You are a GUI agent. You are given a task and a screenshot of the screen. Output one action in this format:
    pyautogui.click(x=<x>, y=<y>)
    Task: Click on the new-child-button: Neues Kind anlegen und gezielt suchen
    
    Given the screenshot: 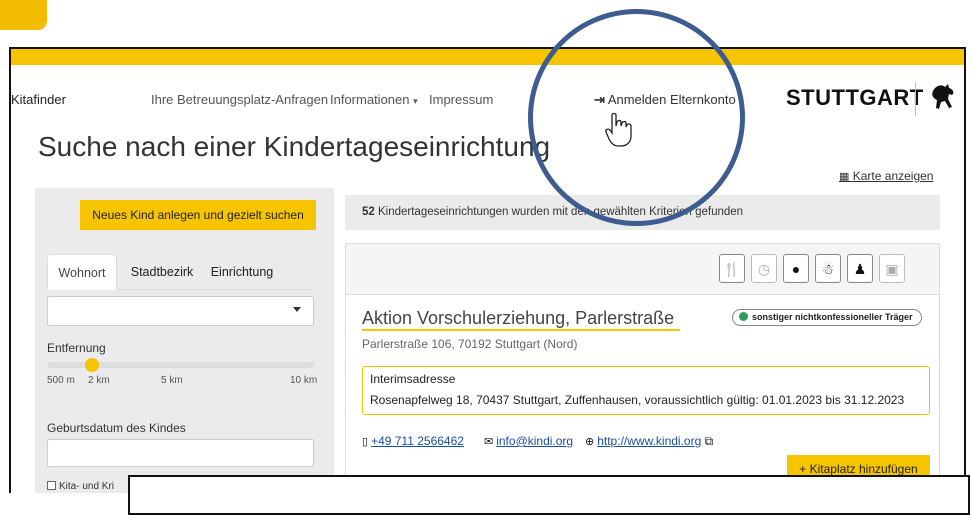 What is the action you would take?
    pyautogui.click(x=198, y=215)
    